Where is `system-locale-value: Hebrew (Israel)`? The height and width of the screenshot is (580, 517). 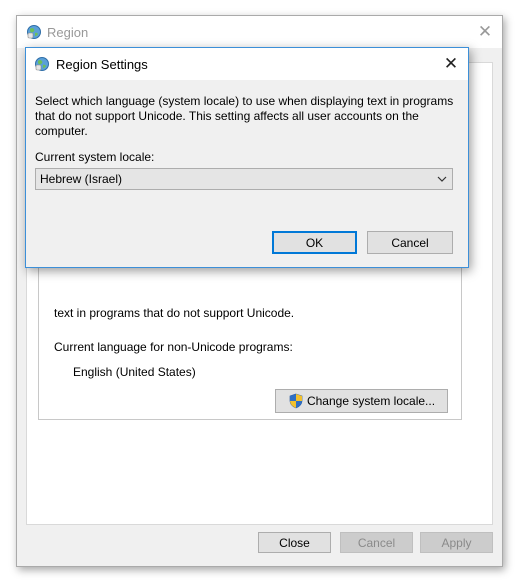 system-locale-value: Hebrew (Israel) is located at coordinates (81, 179).